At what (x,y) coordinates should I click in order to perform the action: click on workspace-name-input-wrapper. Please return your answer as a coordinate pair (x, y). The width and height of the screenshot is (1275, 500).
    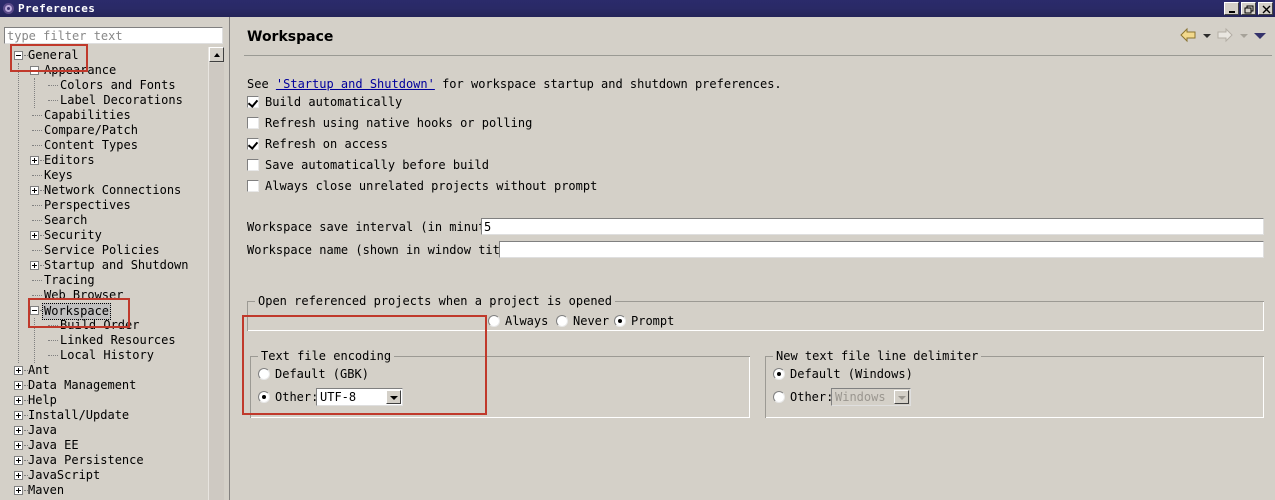
    Looking at the image, I should click on (881, 249).